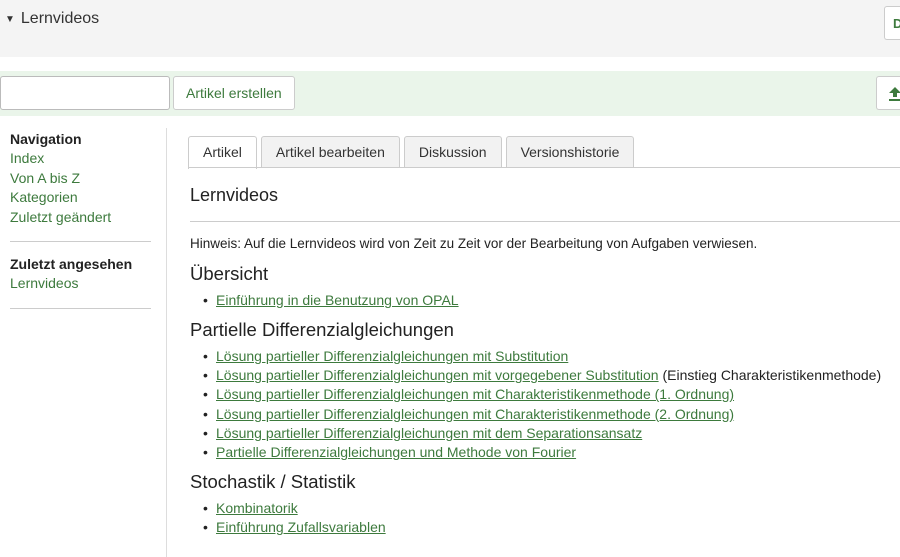  Describe the element at coordinates (257, 508) in the screenshot. I see `article-link: Kombinatorik` at that location.